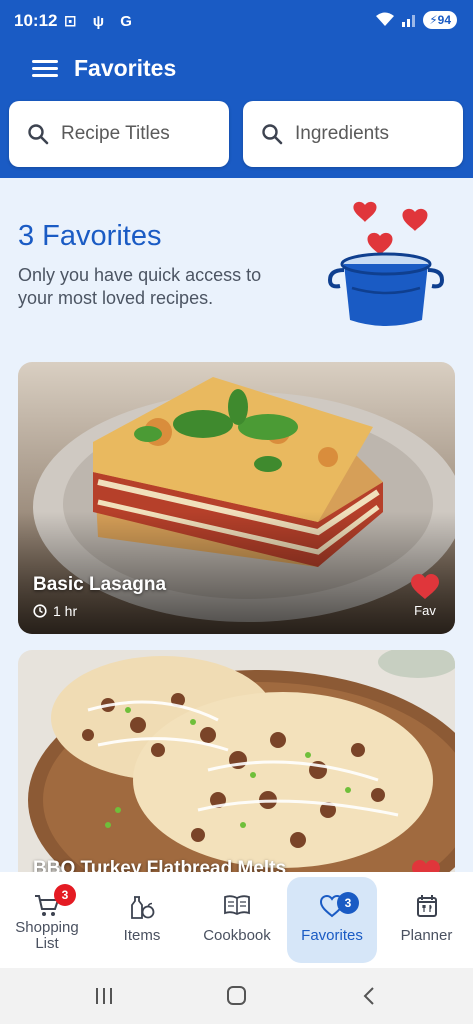  Describe the element at coordinates (236, 21) in the screenshot. I see `status-bar: 10:12 ⊡ ψ G ⚡94` at that location.